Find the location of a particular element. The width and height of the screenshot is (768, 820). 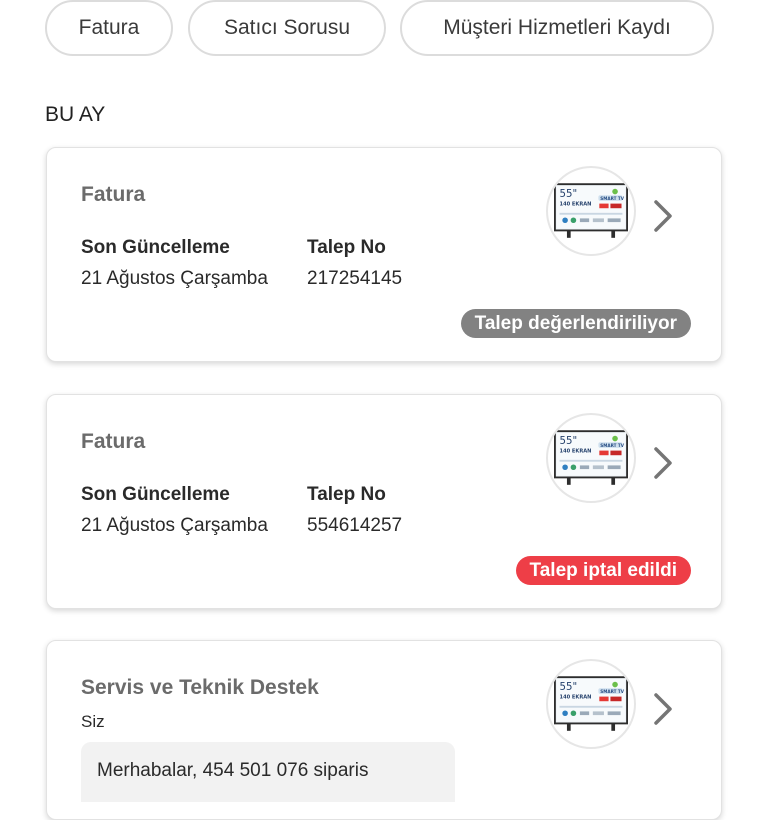

filter-chip-label: Fatura is located at coordinates (109, 27).